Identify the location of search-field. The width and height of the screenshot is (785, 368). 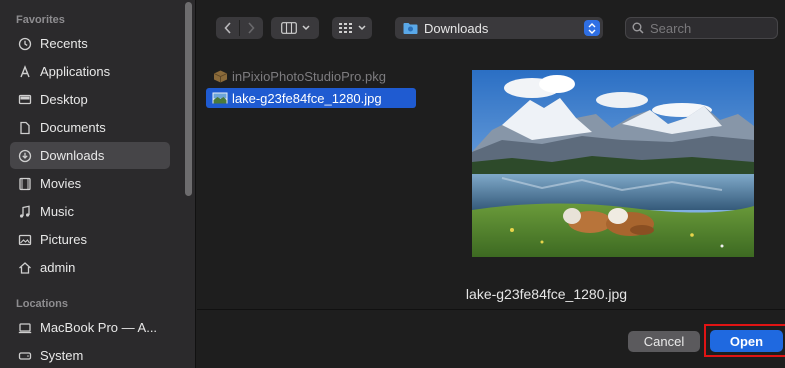
(701, 28).